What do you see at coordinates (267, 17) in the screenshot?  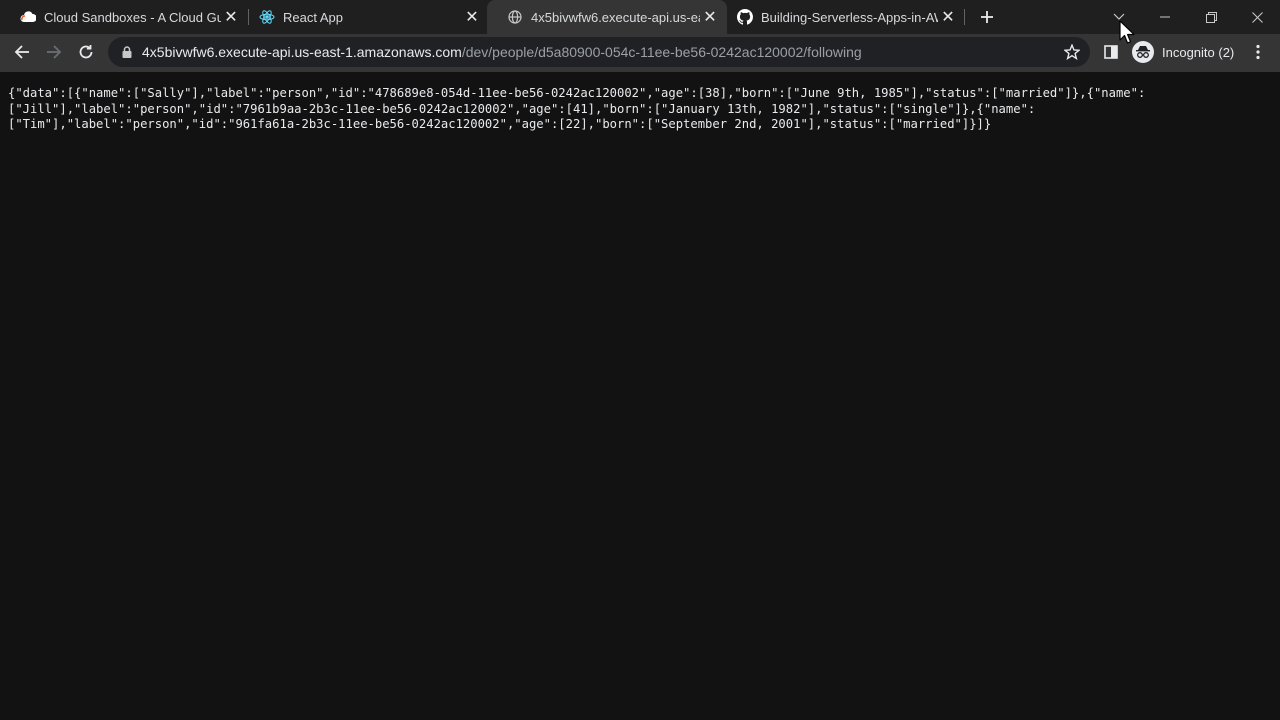 I see `react-icon` at bounding box center [267, 17].